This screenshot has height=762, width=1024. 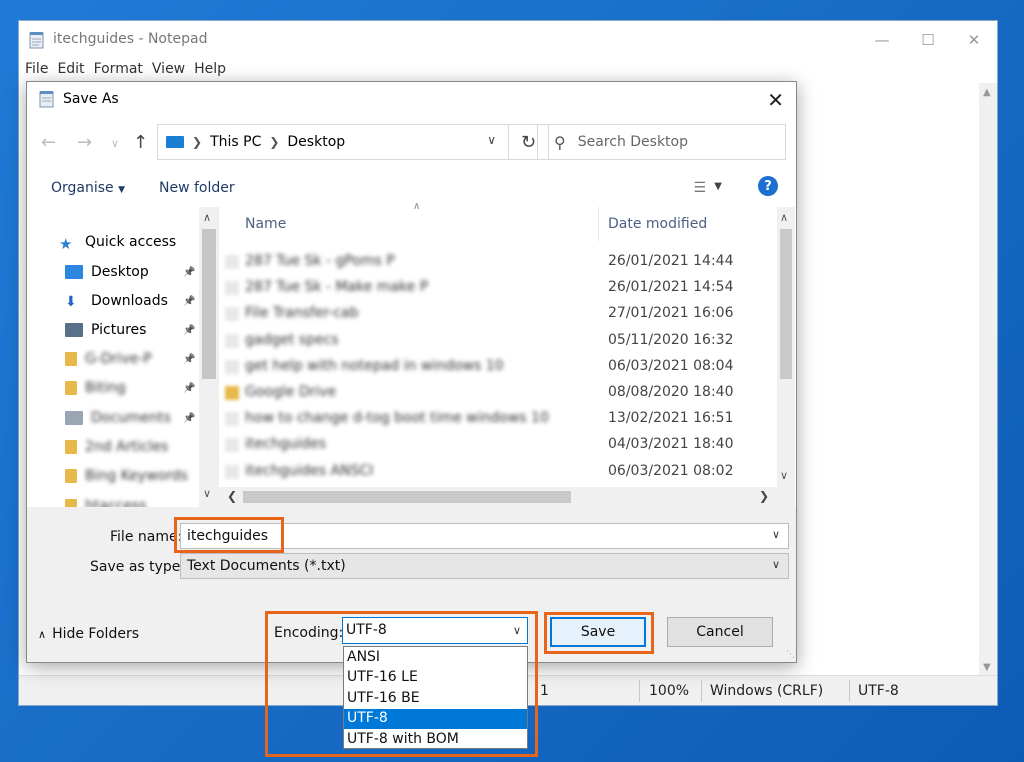 I want to click on forward-arrow-icon: →, so click(x=84, y=142).